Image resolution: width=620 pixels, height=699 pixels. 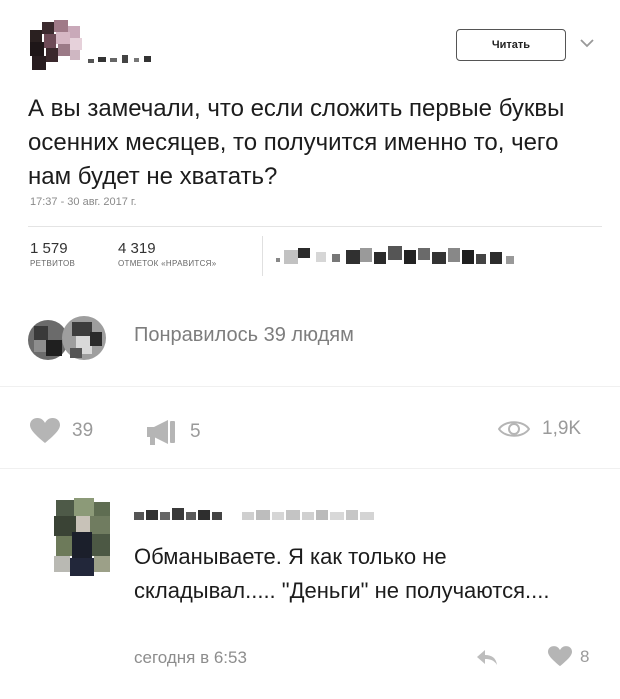 What do you see at coordinates (264, 515) in the screenshot?
I see `commenter-name-blurred` at bounding box center [264, 515].